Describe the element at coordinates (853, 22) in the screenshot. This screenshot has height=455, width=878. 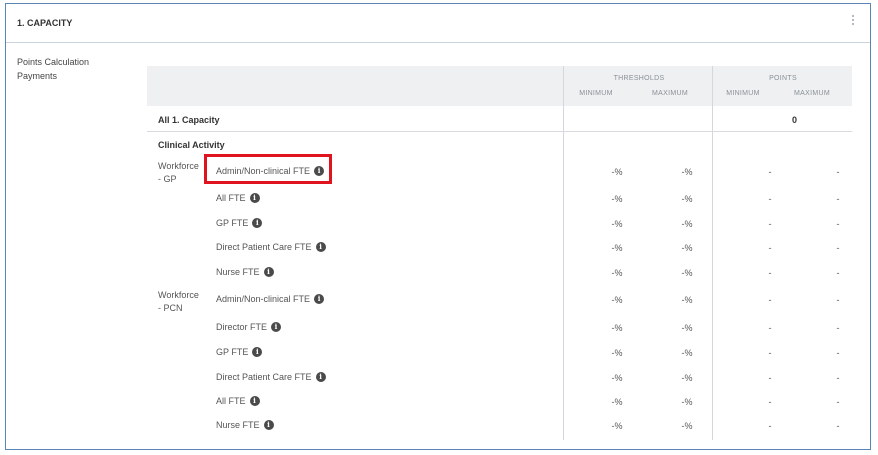
I see `kebab-menu-icon` at that location.